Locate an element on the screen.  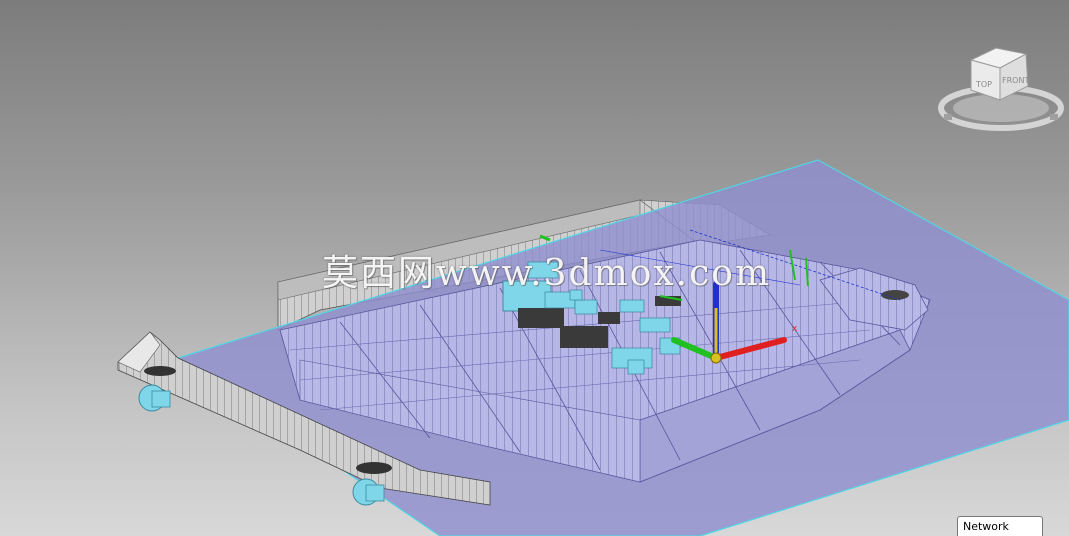
viewcube-icon is located at coordinates (1003, 88).